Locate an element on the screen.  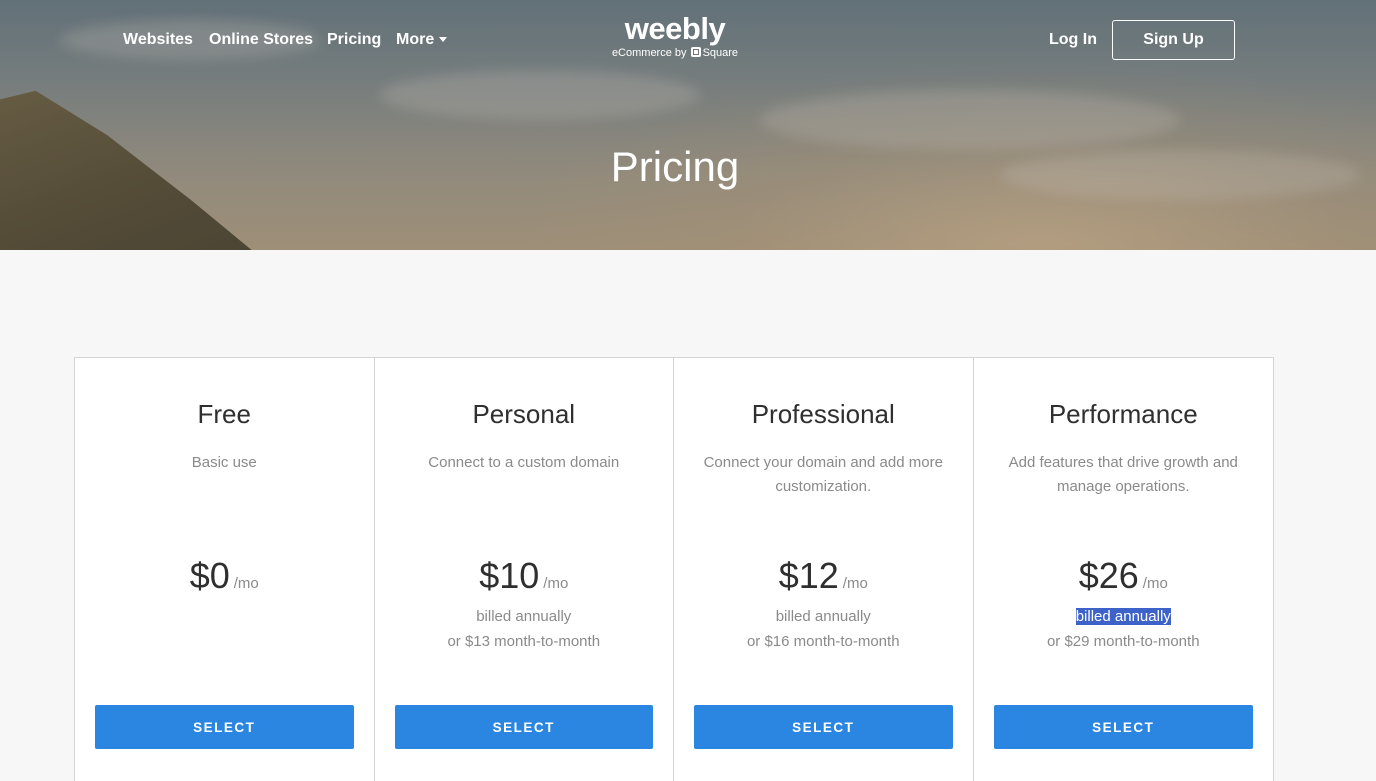
logo-tagline: eCommerce by Square is located at coordinates (675, 53).